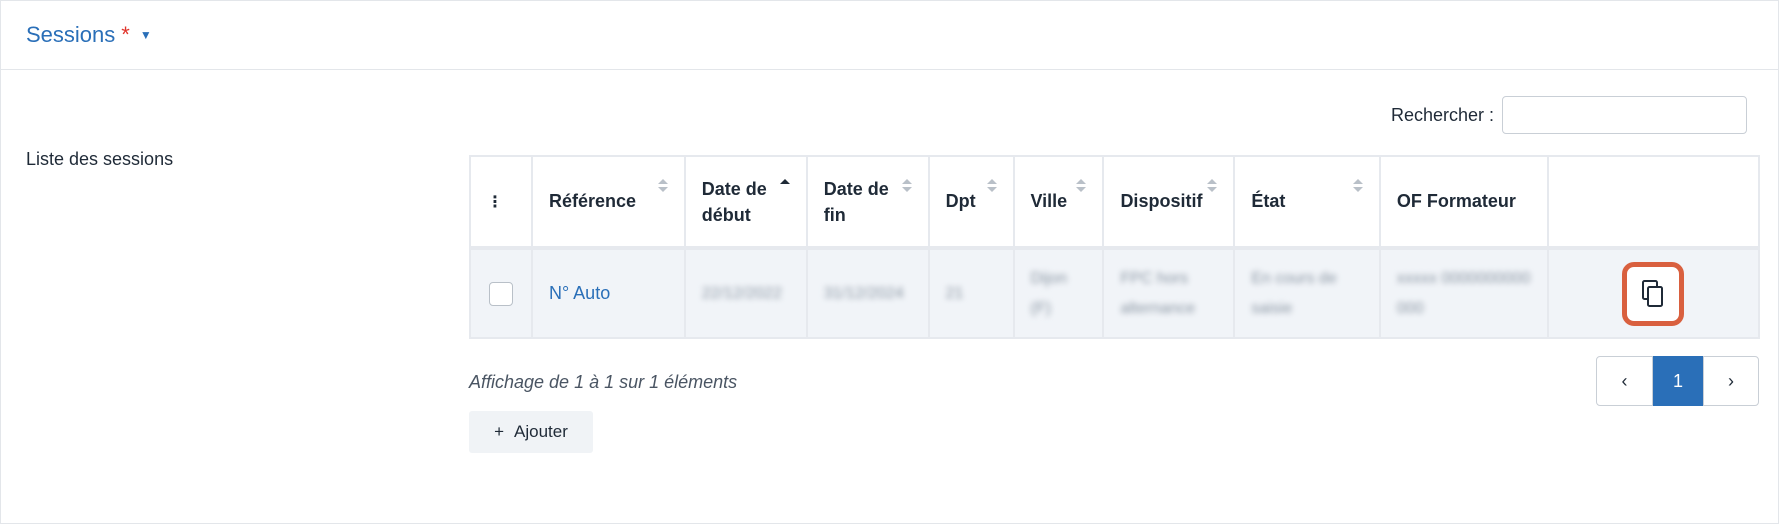 This screenshot has height=524, width=1779. What do you see at coordinates (784, 187) in the screenshot?
I see `sort-ascending-icon` at bounding box center [784, 187].